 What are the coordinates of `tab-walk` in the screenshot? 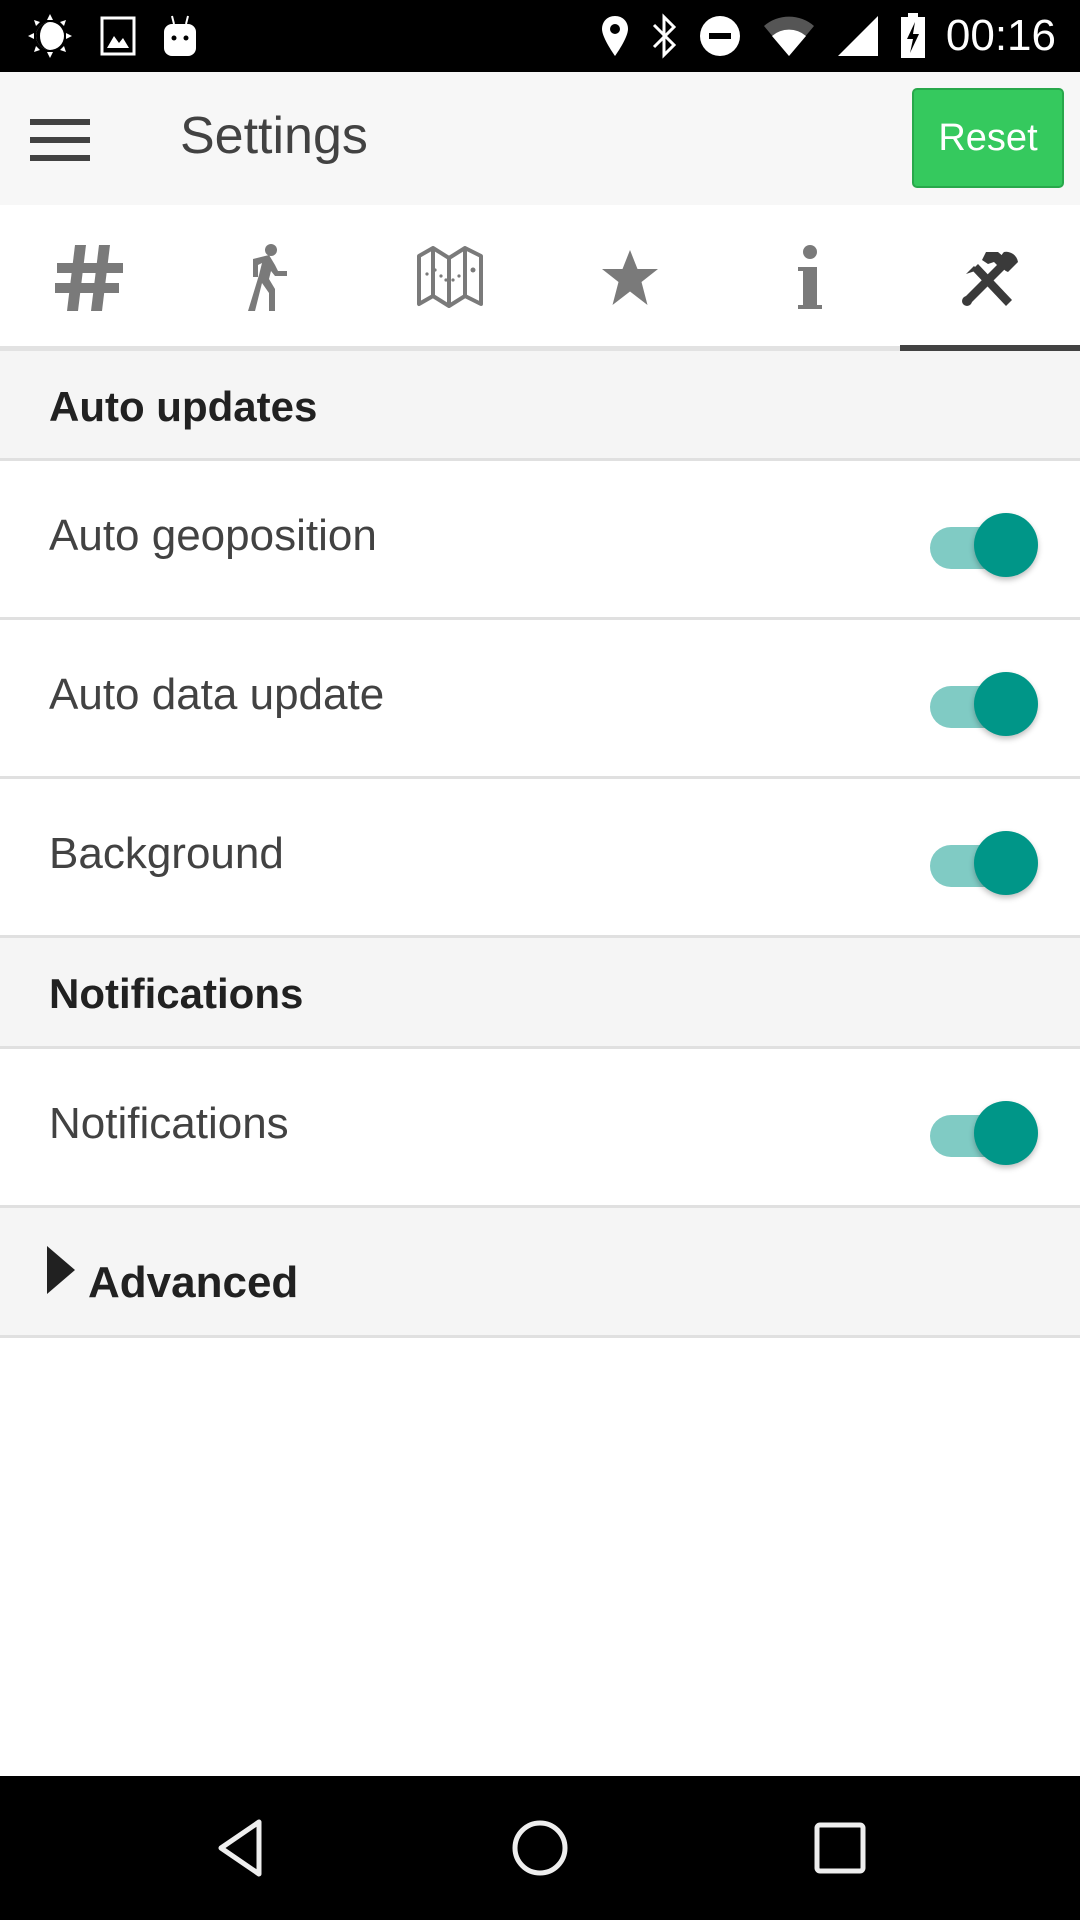 It's located at (270, 278).